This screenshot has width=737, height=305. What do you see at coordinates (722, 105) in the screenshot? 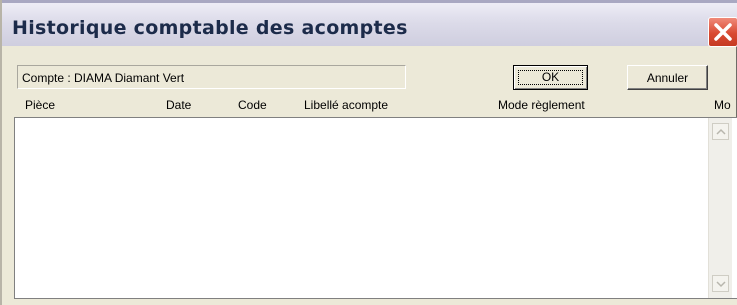
I see `column-header-mo: Mo` at bounding box center [722, 105].